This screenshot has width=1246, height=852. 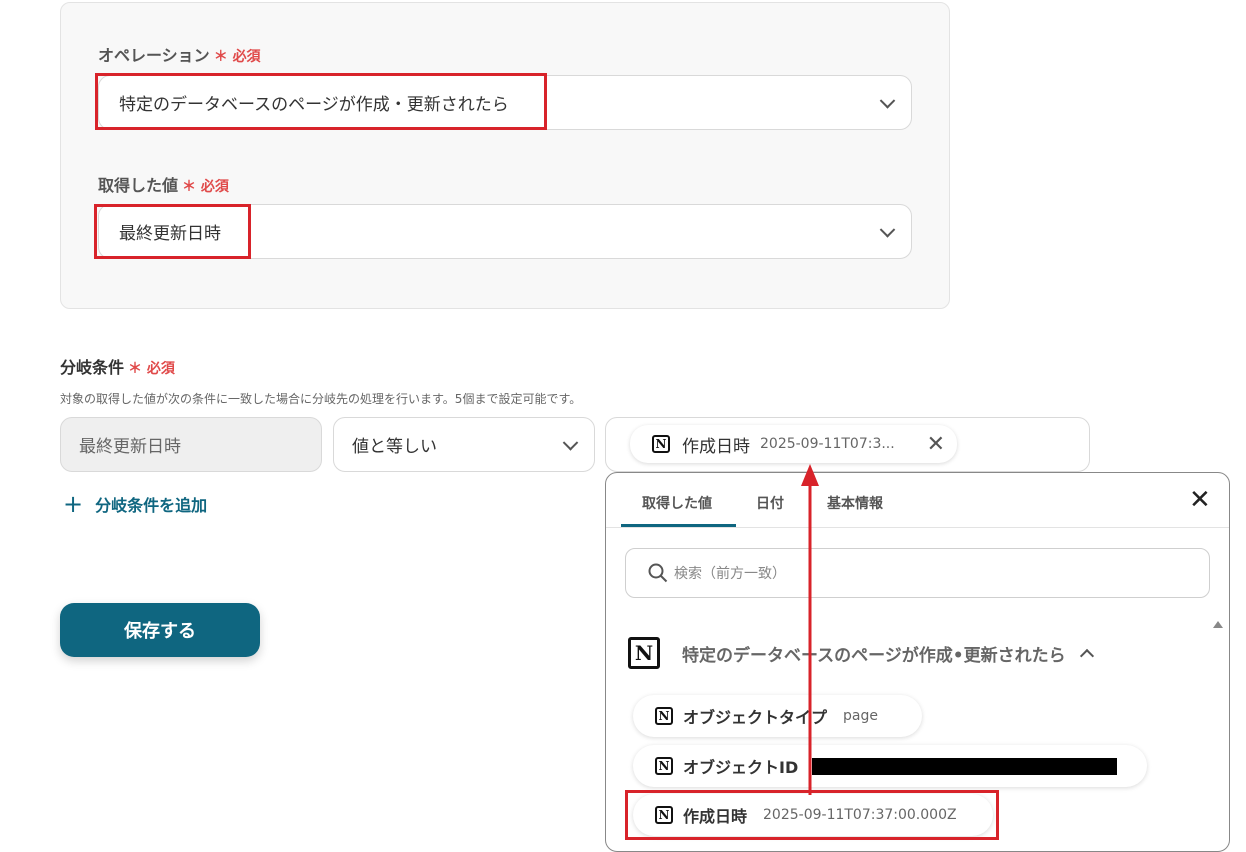 What do you see at coordinates (1086, 656) in the screenshot?
I see `chevron-up-icon` at bounding box center [1086, 656].